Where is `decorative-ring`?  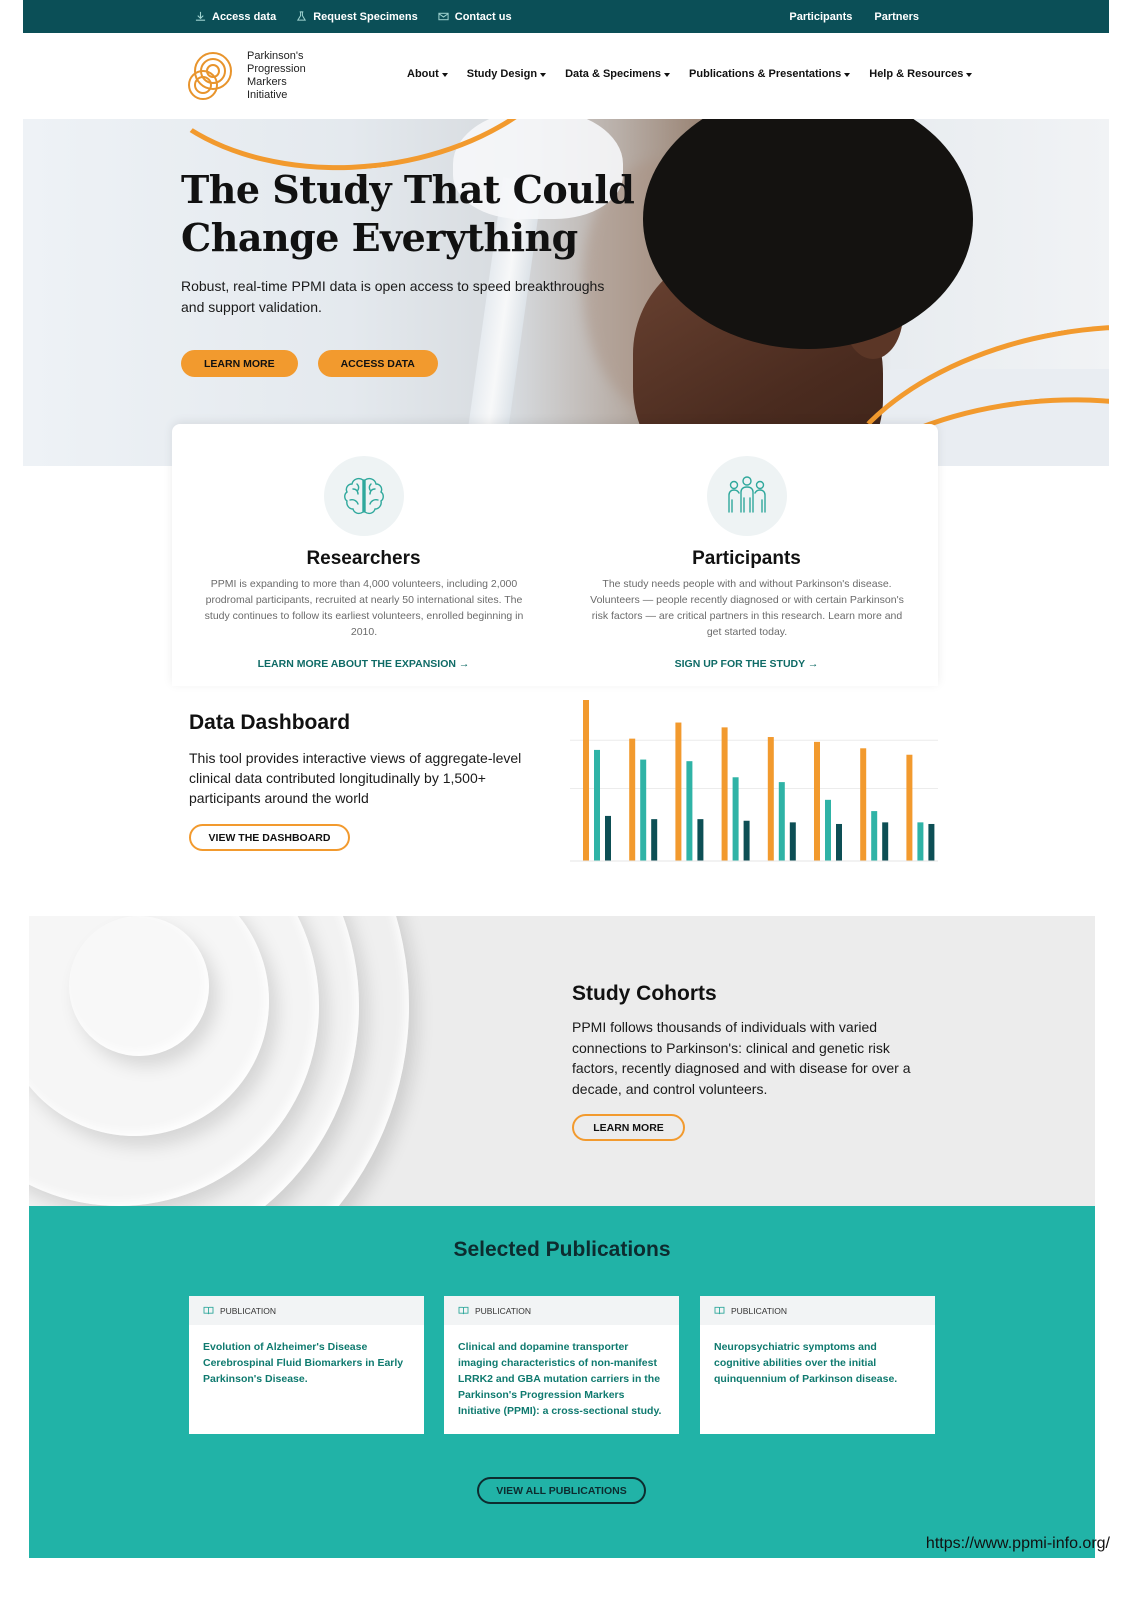
decorative-ring is located at coordinates (139, 986).